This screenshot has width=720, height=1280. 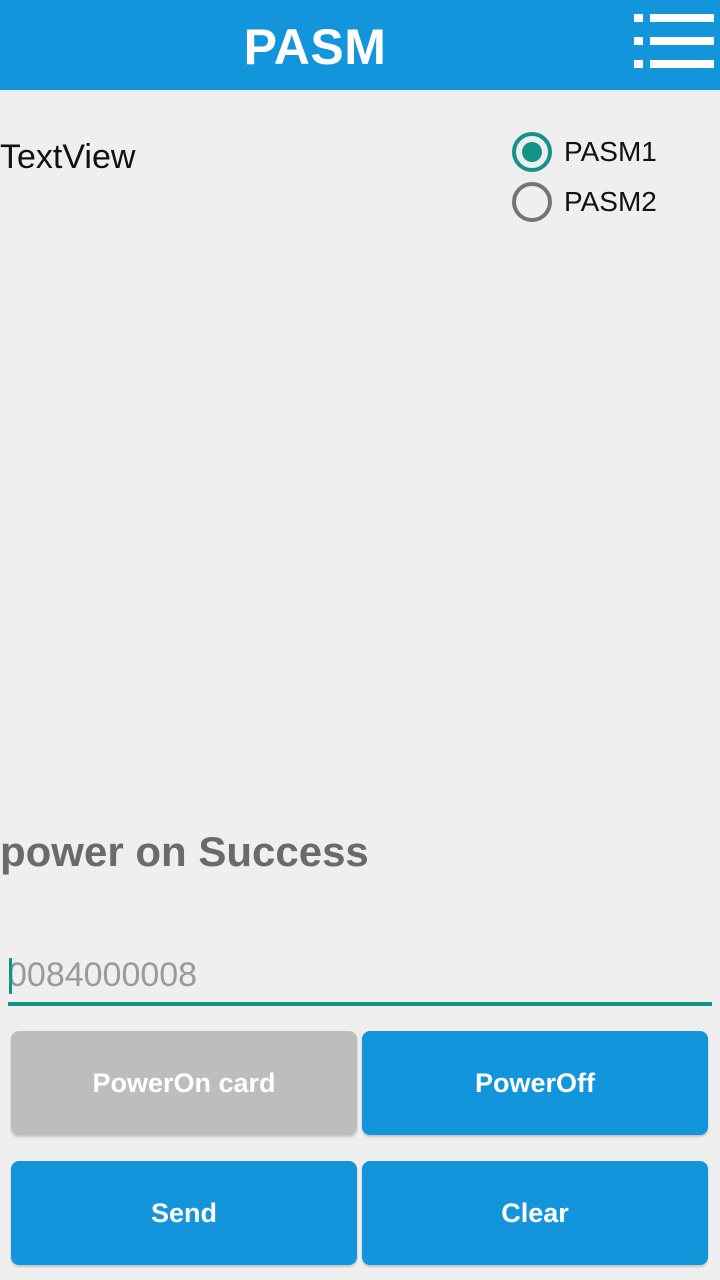 What do you see at coordinates (532, 202) in the screenshot?
I see `radio-unchecked-icon` at bounding box center [532, 202].